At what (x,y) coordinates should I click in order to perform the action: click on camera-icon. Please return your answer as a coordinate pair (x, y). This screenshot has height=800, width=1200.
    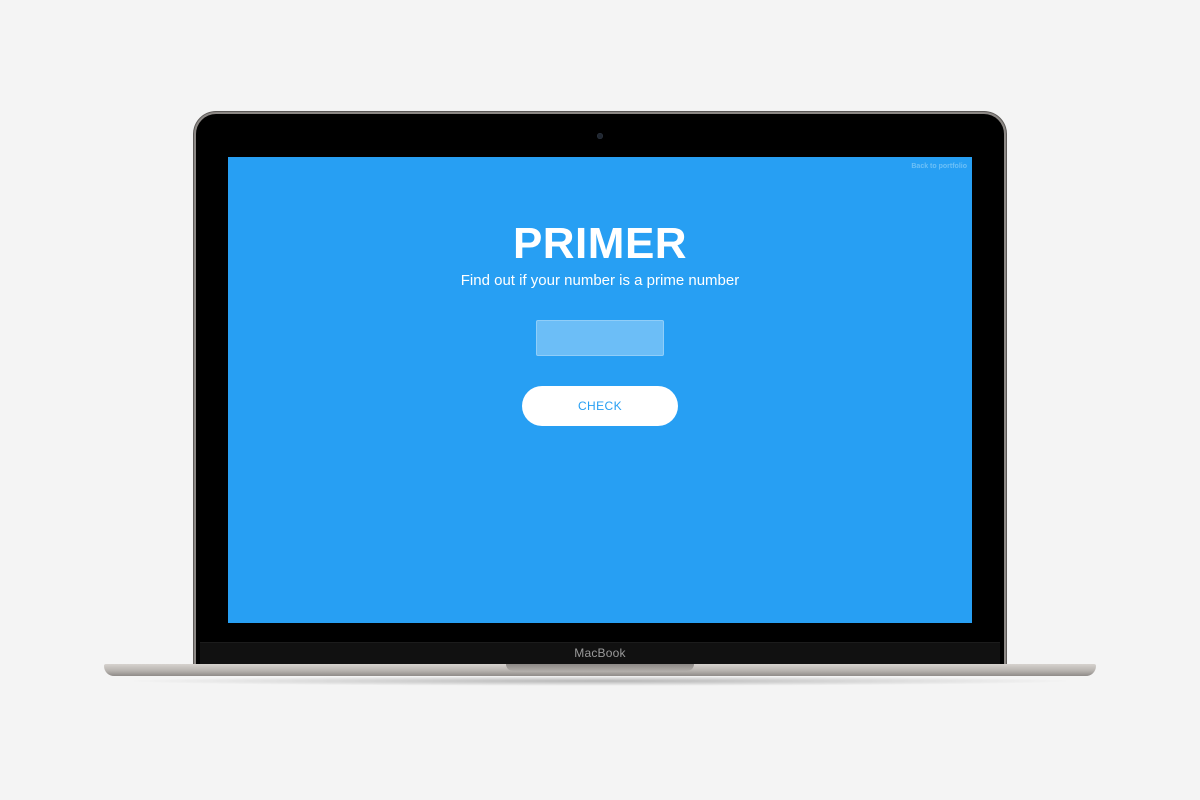
    Looking at the image, I should click on (600, 136).